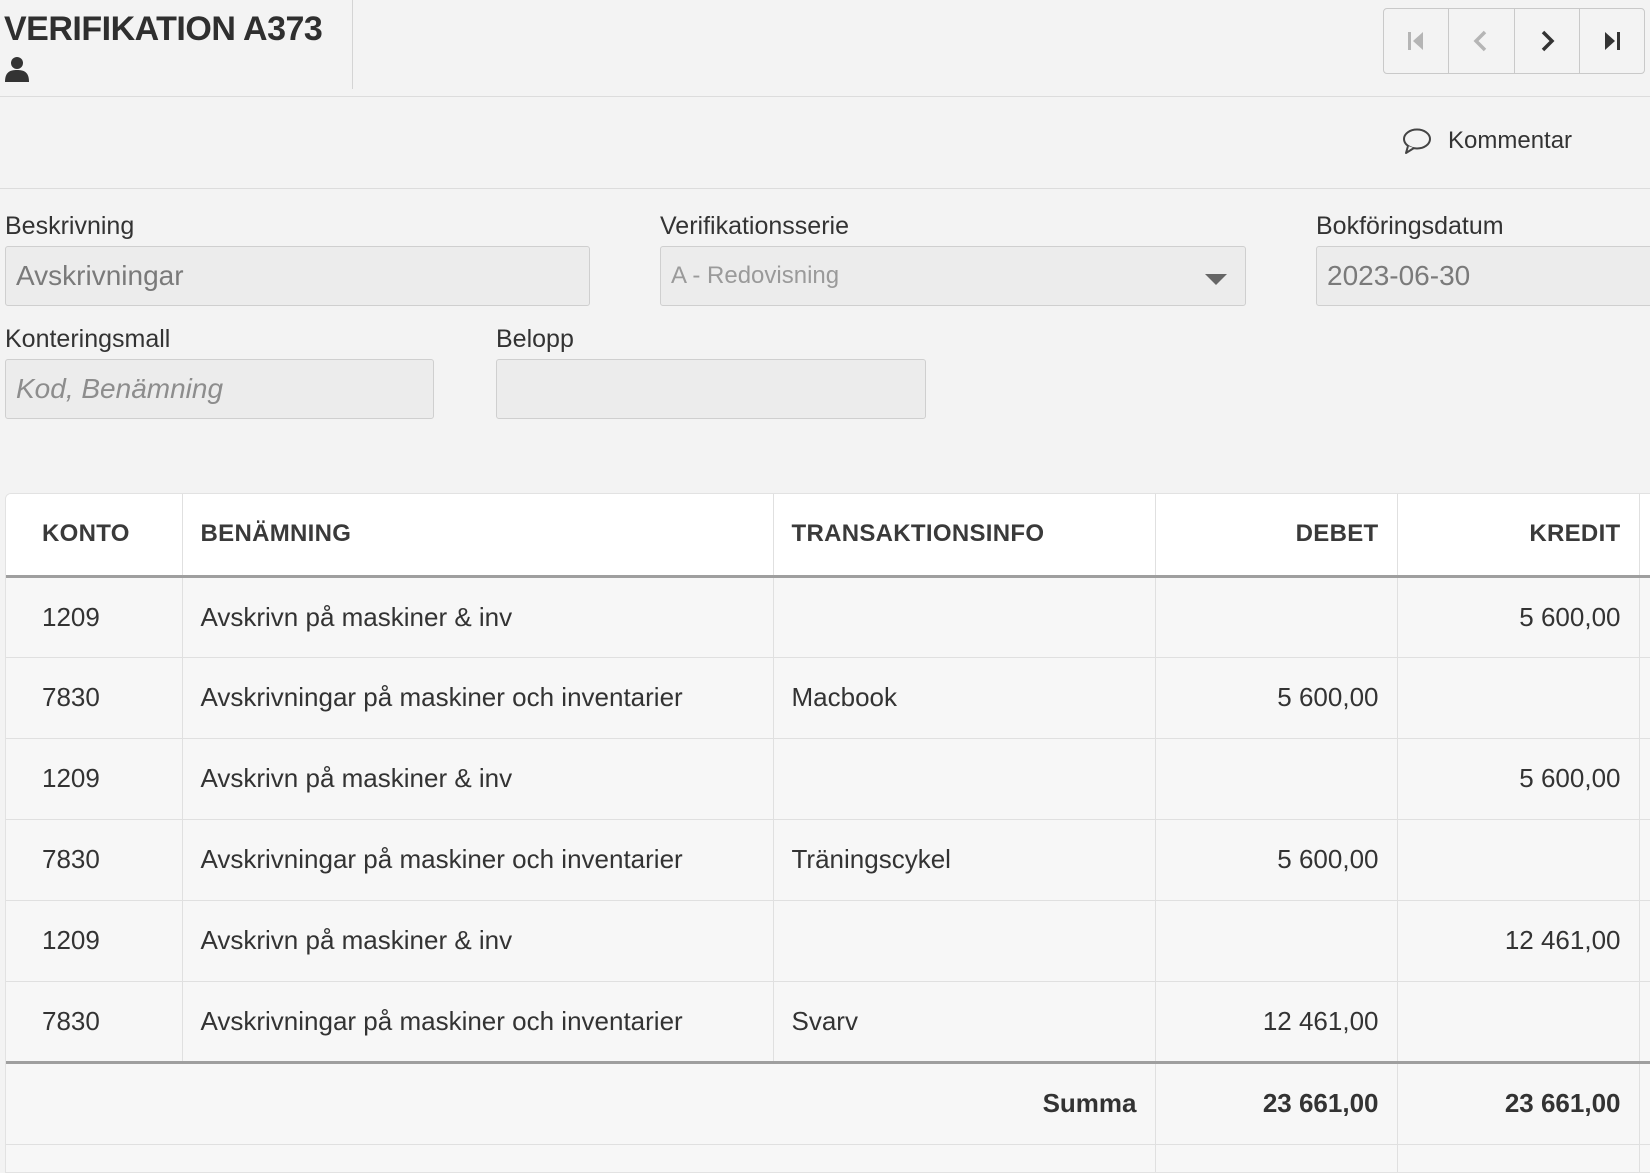 Image resolution: width=1650 pixels, height=1173 pixels. I want to click on summa-kredit: 23 661,00, so click(1518, 1102).